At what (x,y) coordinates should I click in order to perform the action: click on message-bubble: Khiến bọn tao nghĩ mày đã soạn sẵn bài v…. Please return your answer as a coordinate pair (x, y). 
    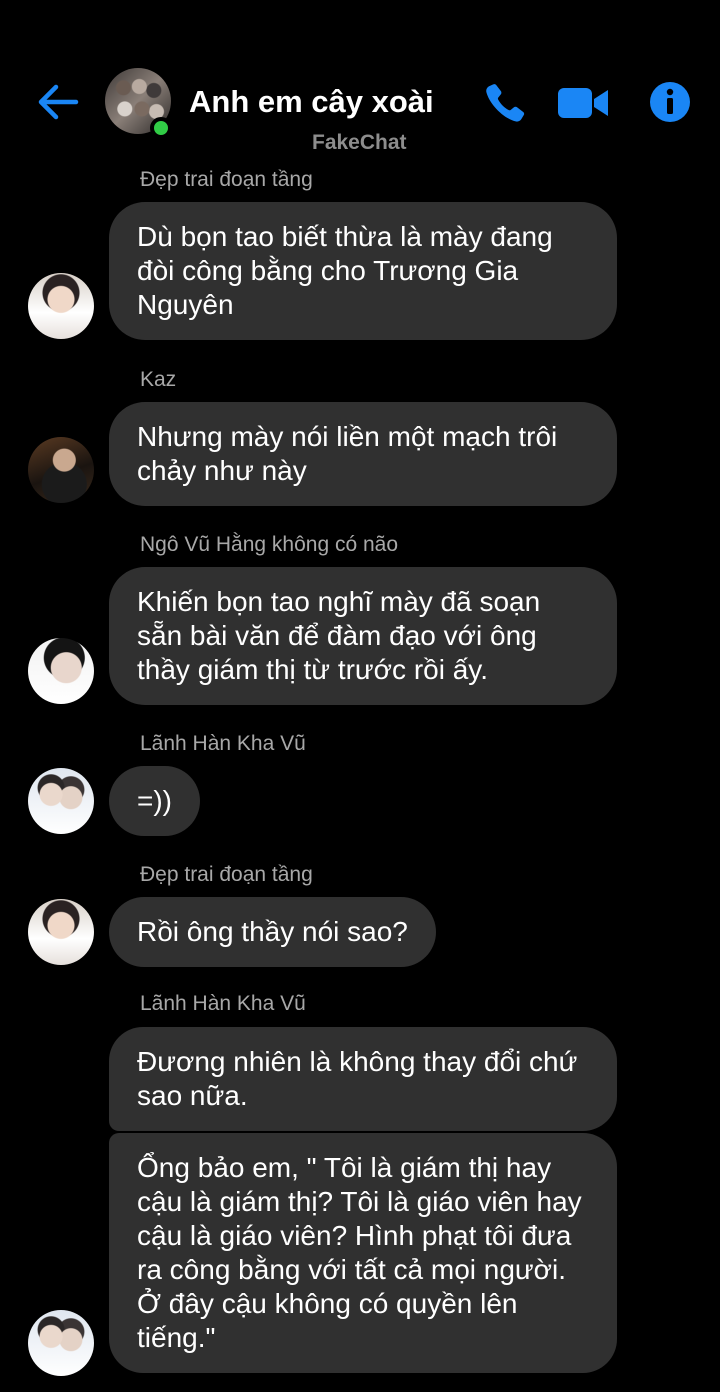
    Looking at the image, I should click on (363, 636).